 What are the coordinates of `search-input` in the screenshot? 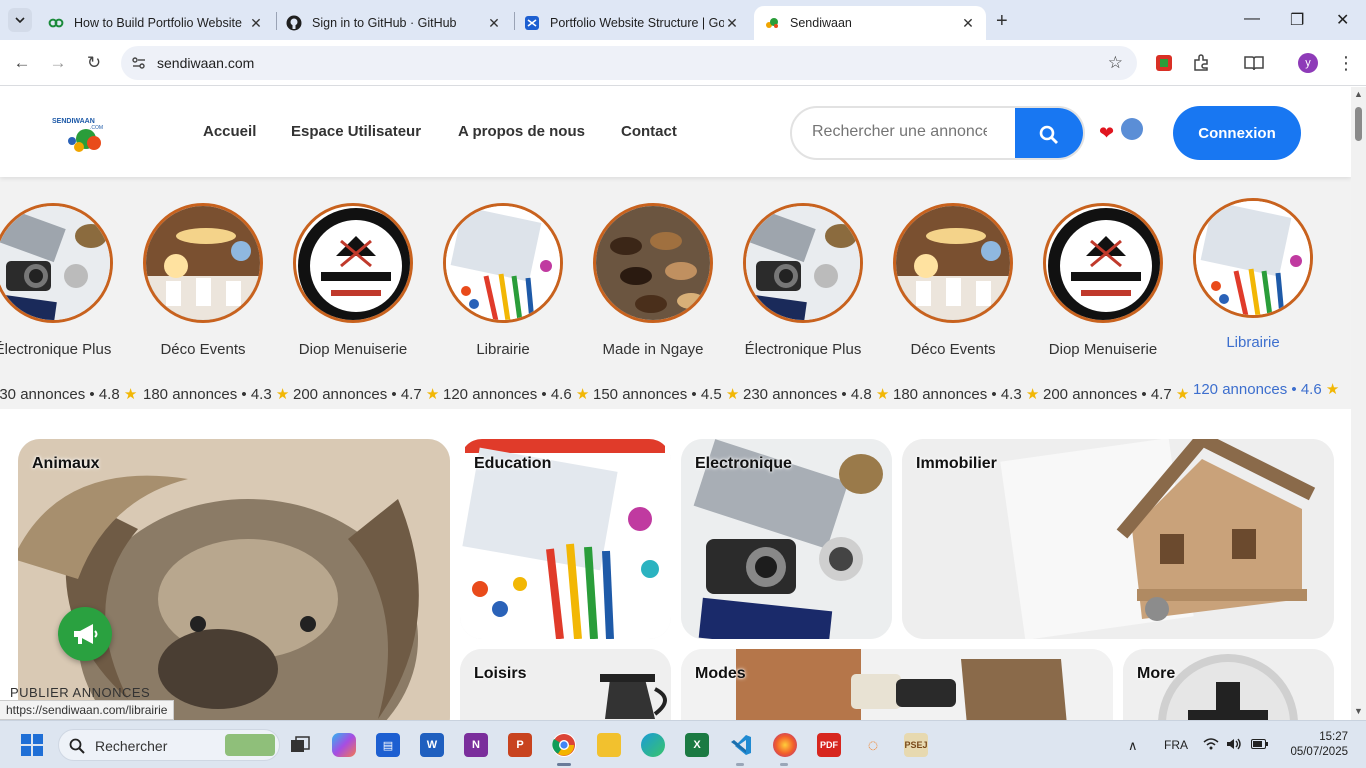 It's located at (899, 132).